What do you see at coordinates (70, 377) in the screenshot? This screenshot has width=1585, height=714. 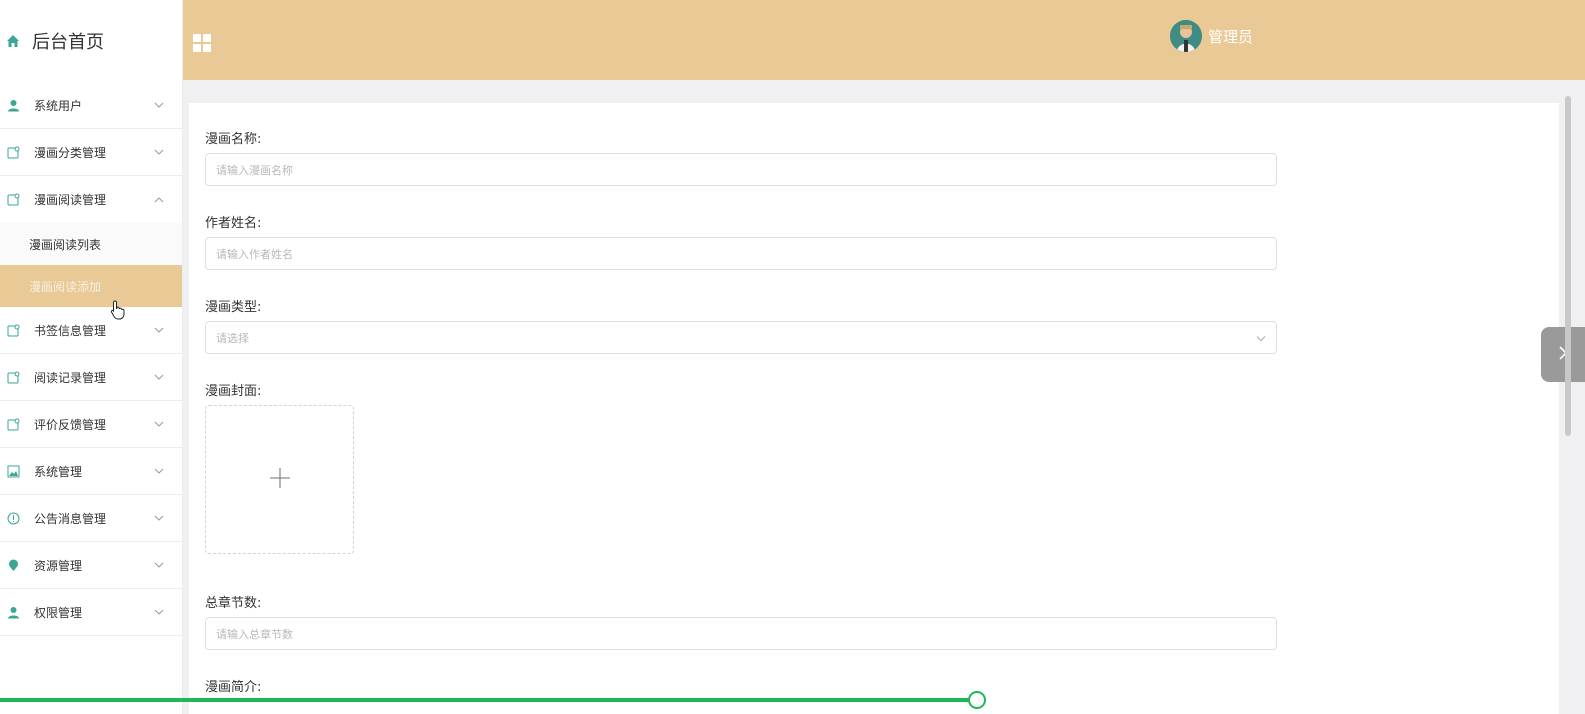 I see `sidebar-item-label: 阅读记录管理` at bounding box center [70, 377].